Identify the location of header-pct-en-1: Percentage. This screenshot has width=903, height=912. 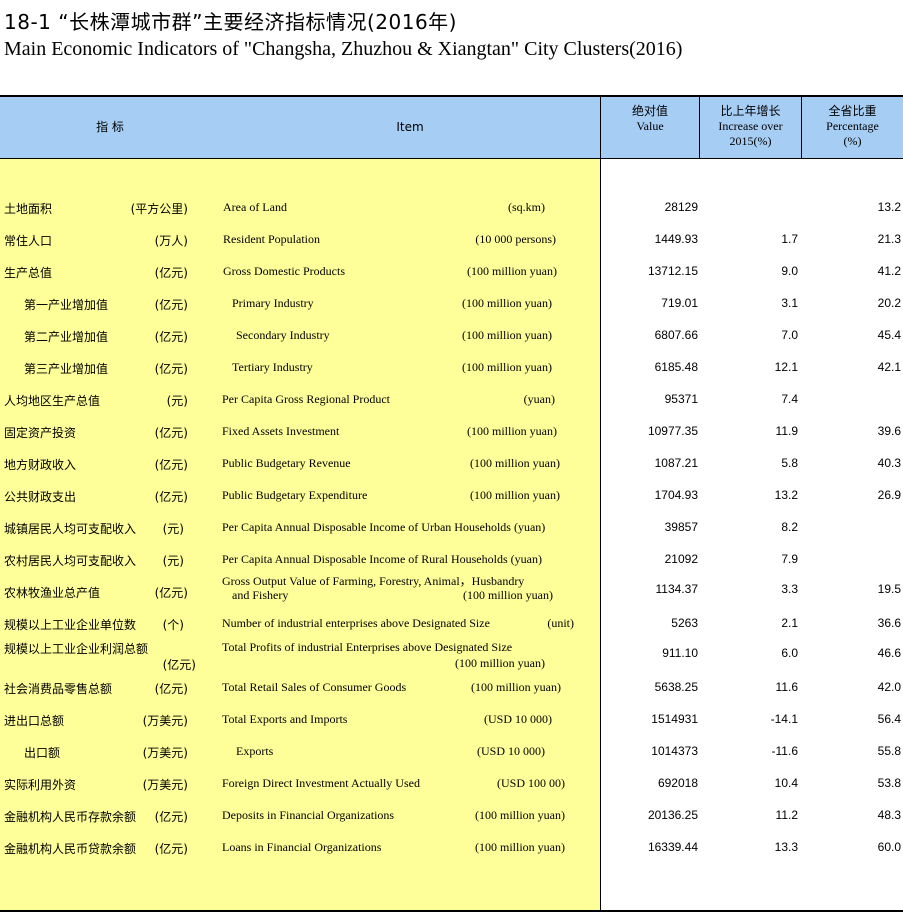
(852, 126).